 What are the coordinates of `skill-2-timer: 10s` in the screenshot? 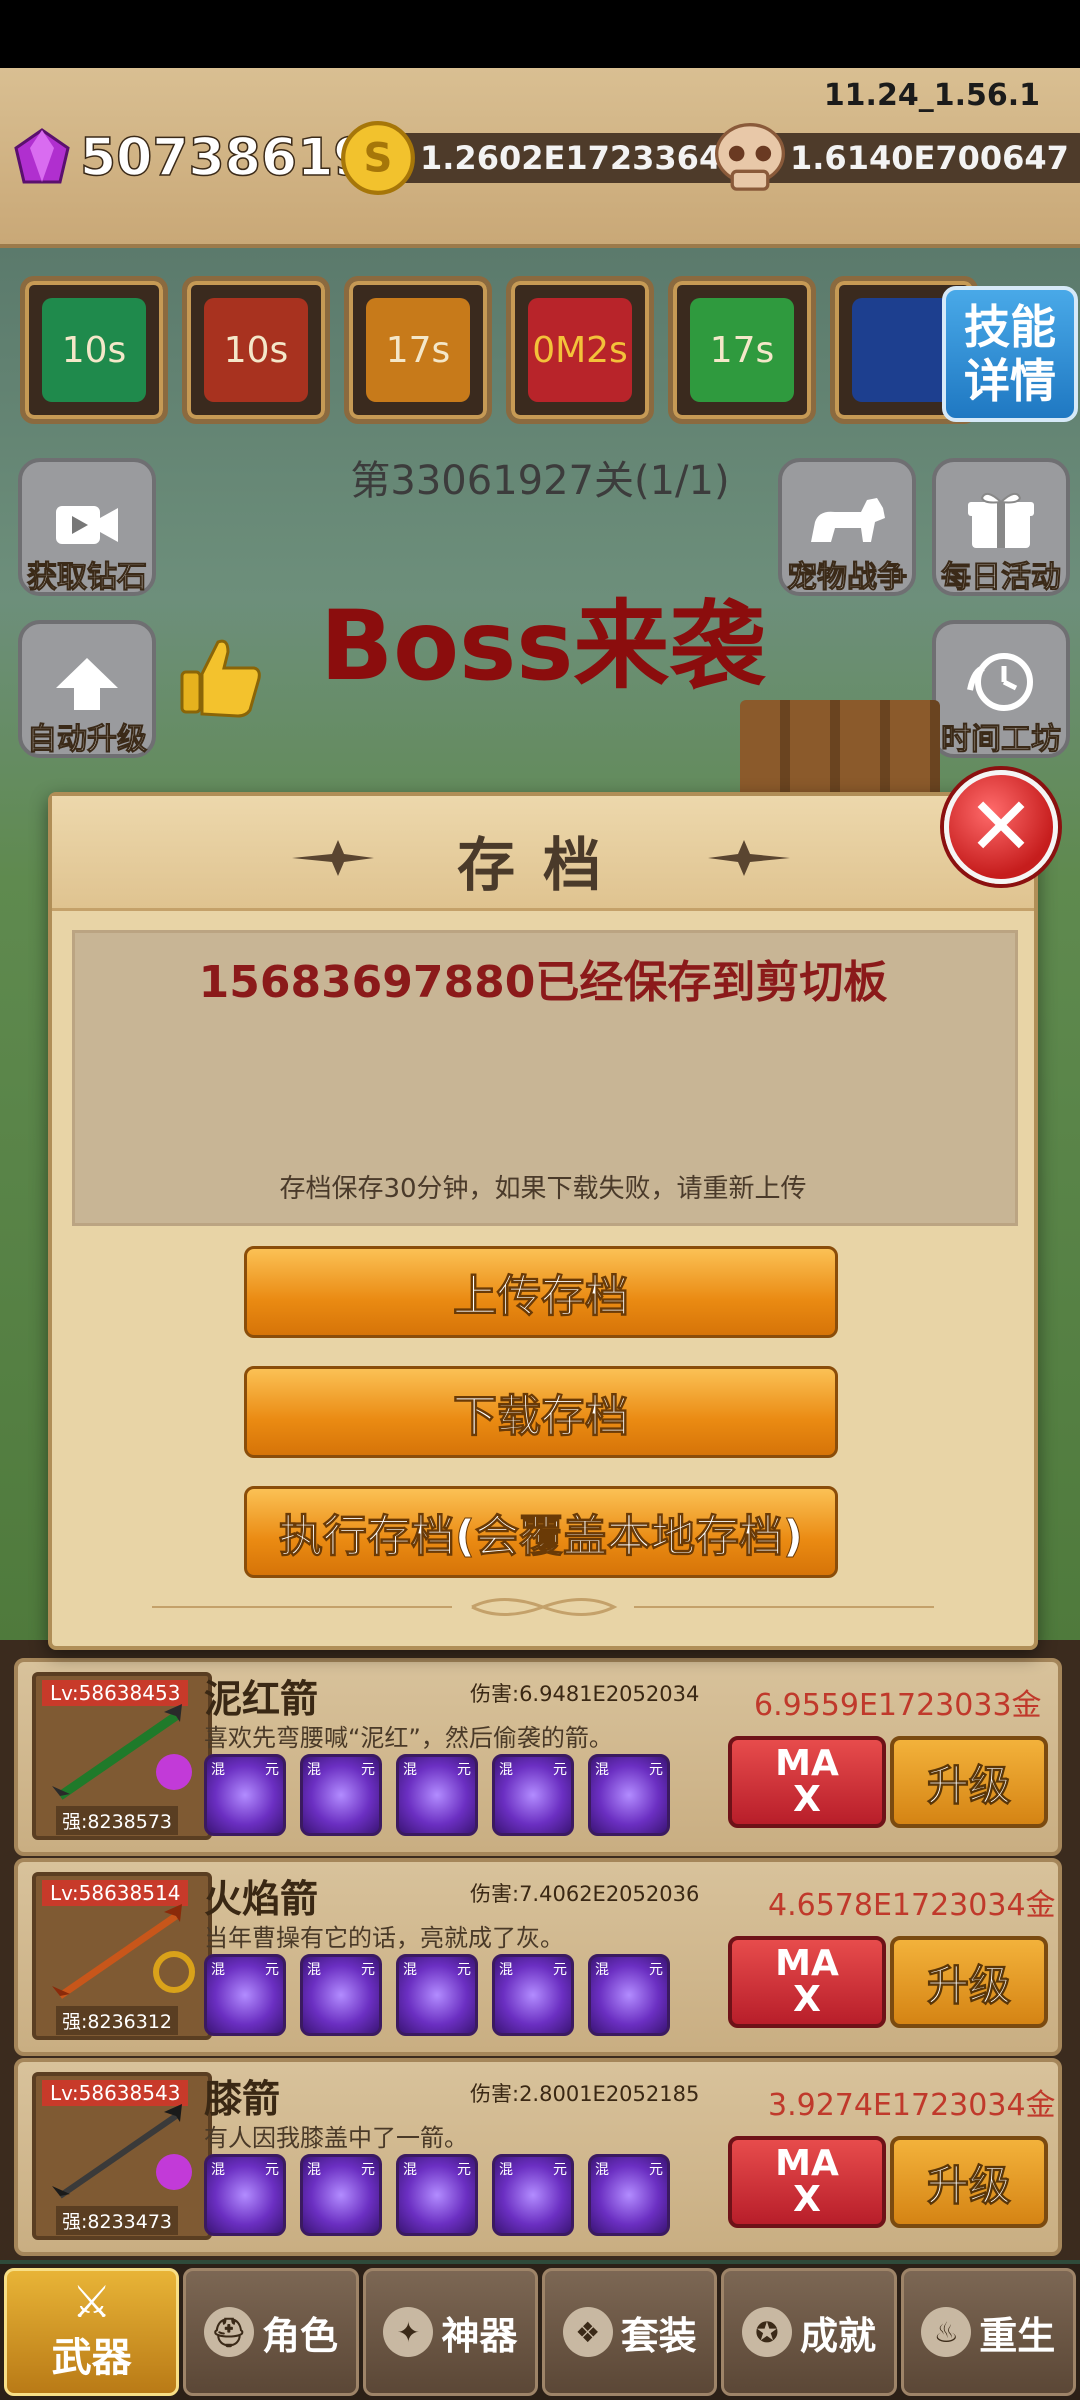 It's located at (256, 350).